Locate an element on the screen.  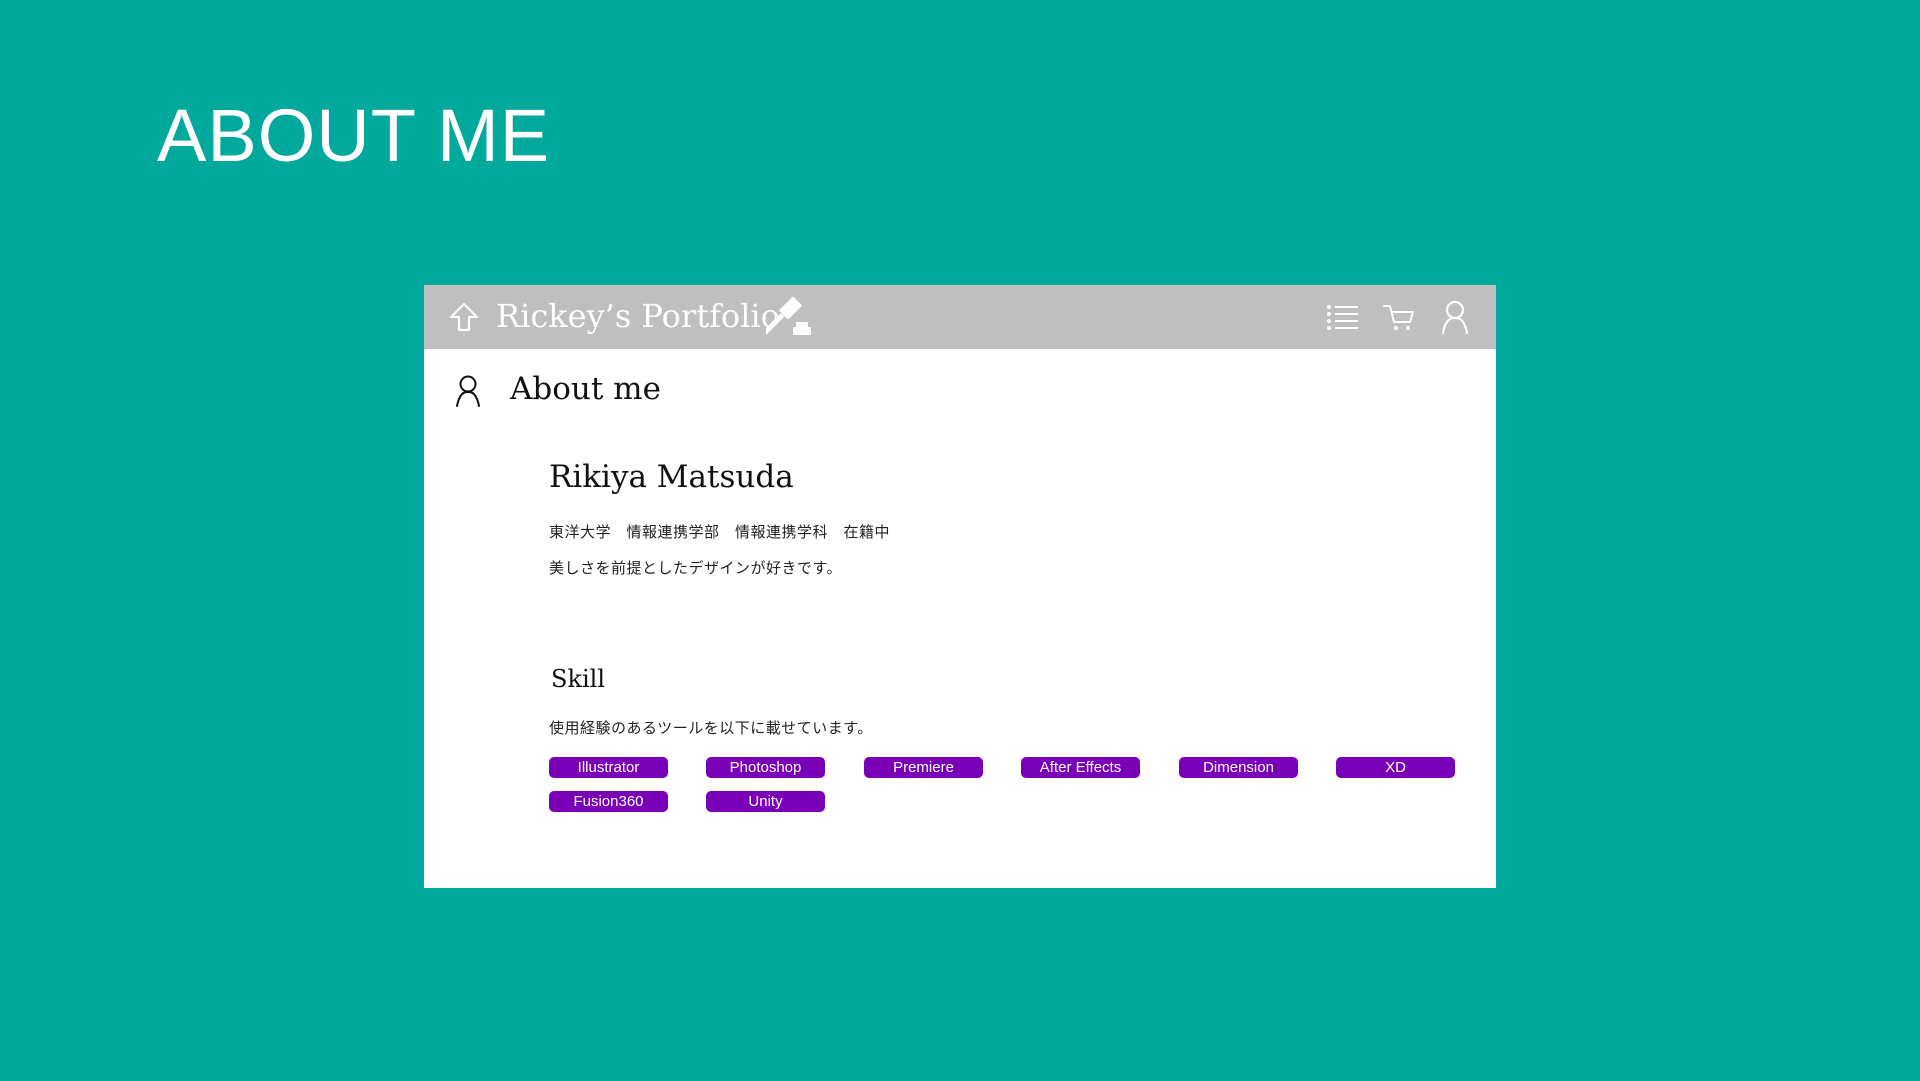
profile-affiliation: 東洋大学 情報連携学部 情報連携学科 在籍中 is located at coordinates (720, 532).